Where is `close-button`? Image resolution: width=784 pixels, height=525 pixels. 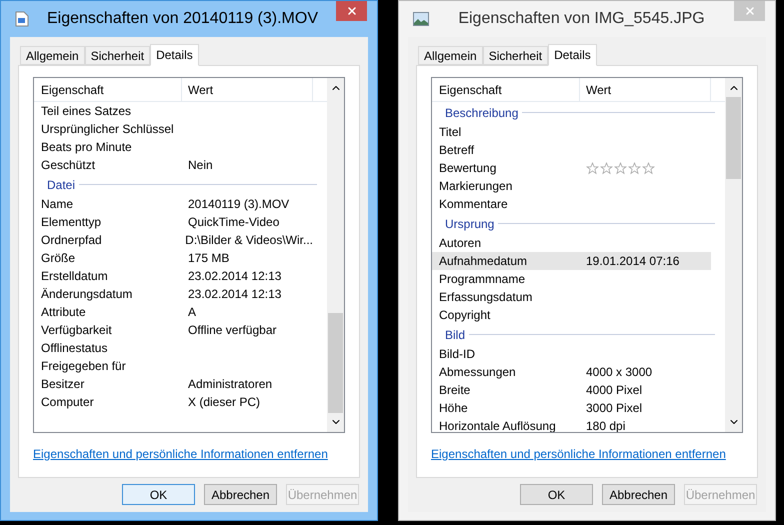
close-button is located at coordinates (351, 11).